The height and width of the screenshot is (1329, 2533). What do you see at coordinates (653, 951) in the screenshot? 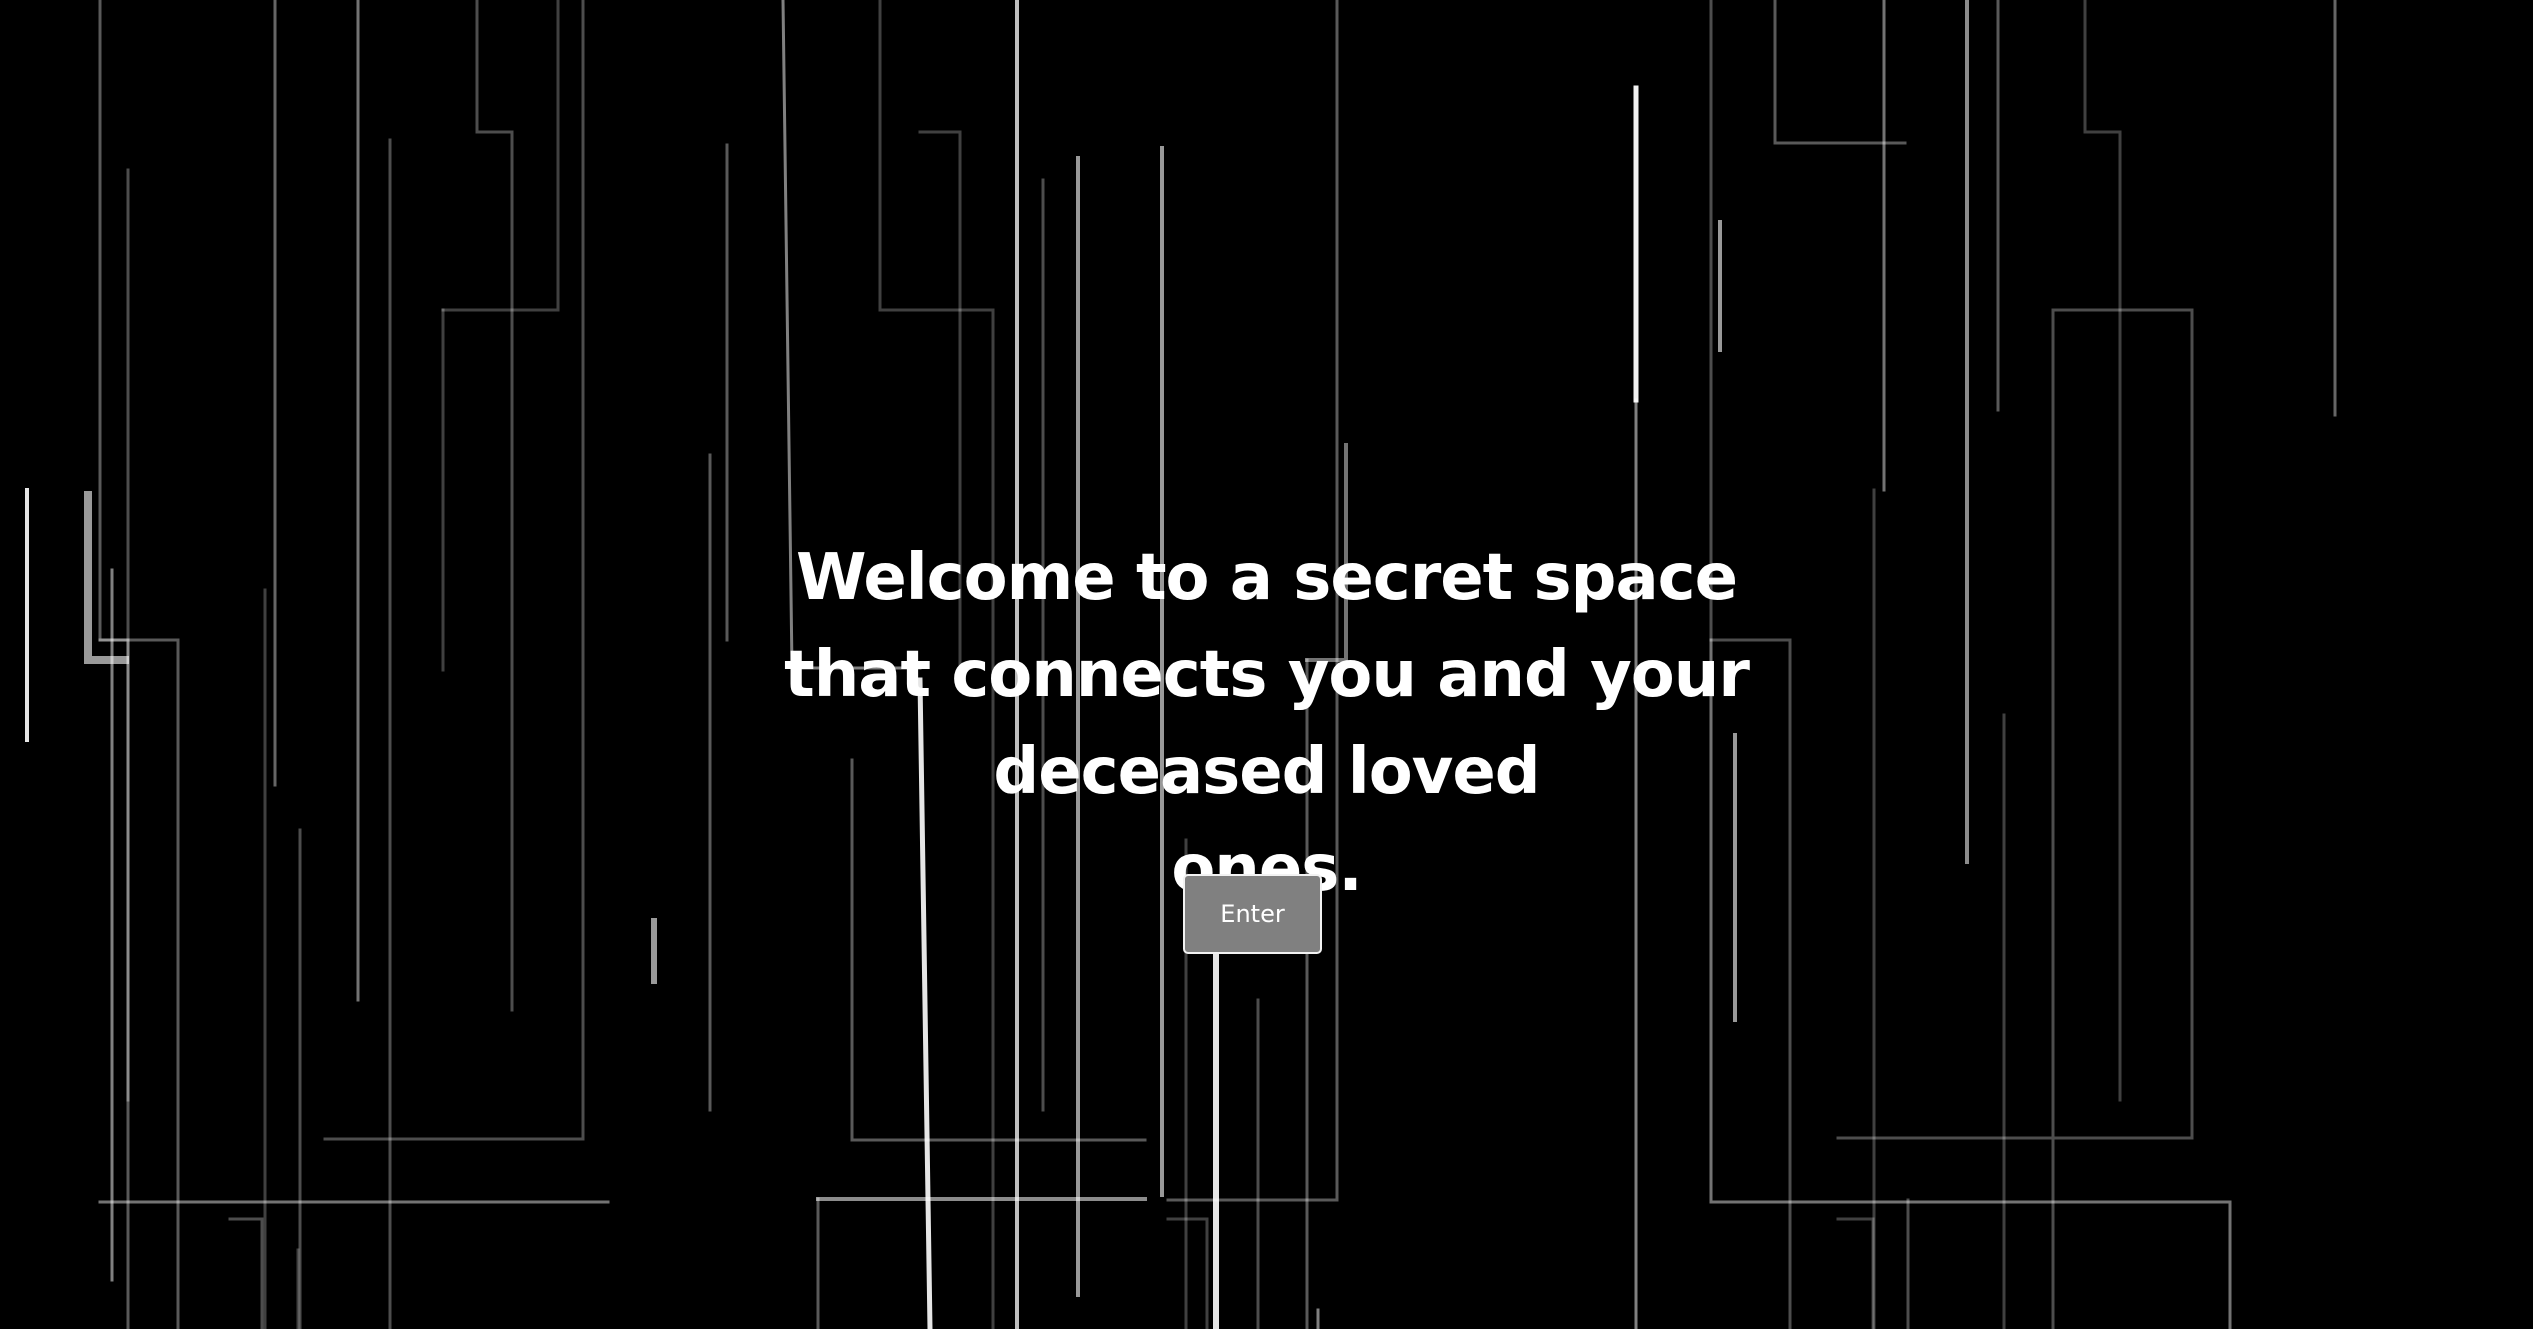
I see `typing-cursor` at bounding box center [653, 951].